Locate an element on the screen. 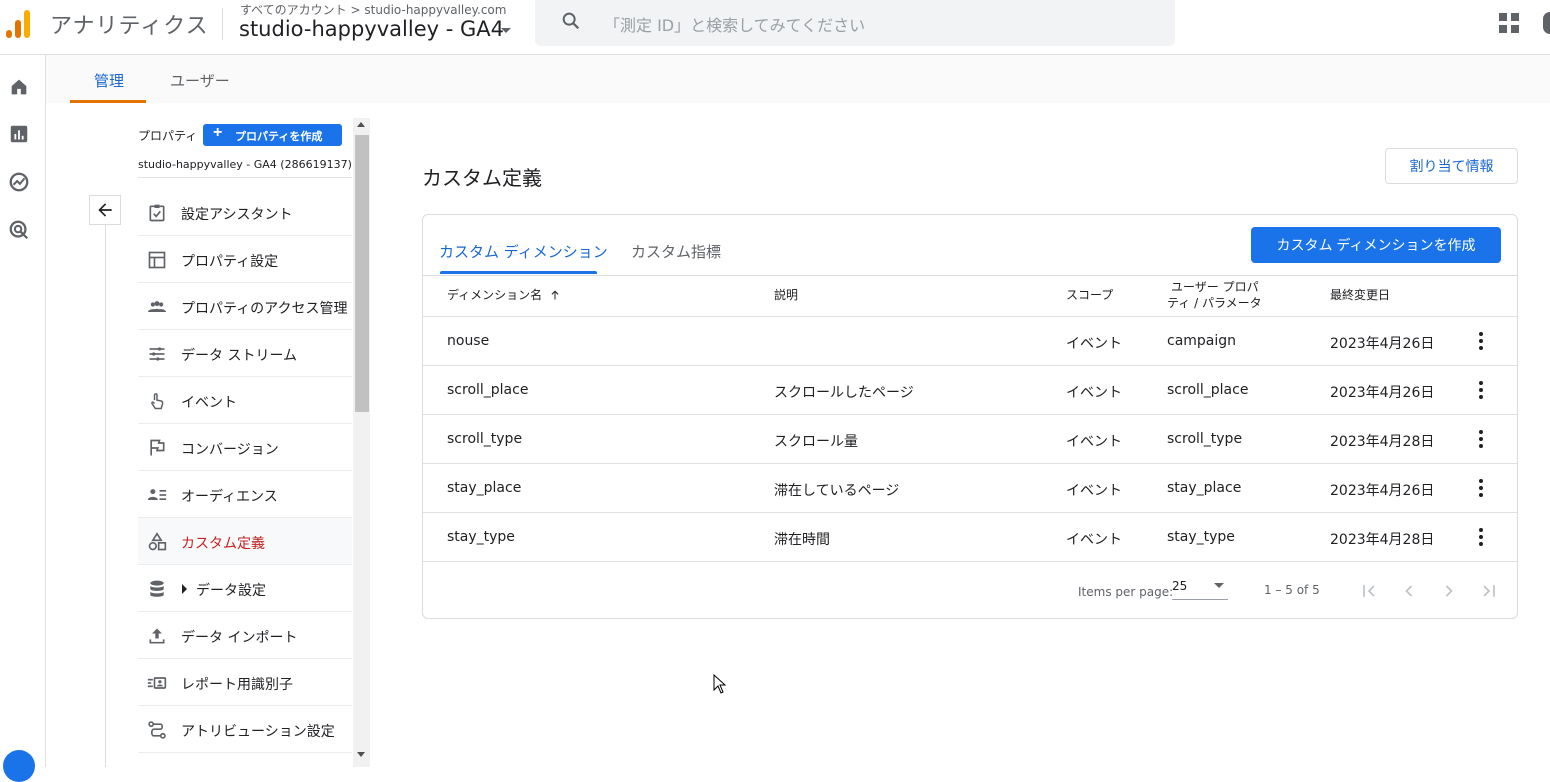 The height and width of the screenshot is (782, 1550). sidebar-item-access-management: プロパティのアクセス管理 is located at coordinates (245, 306).